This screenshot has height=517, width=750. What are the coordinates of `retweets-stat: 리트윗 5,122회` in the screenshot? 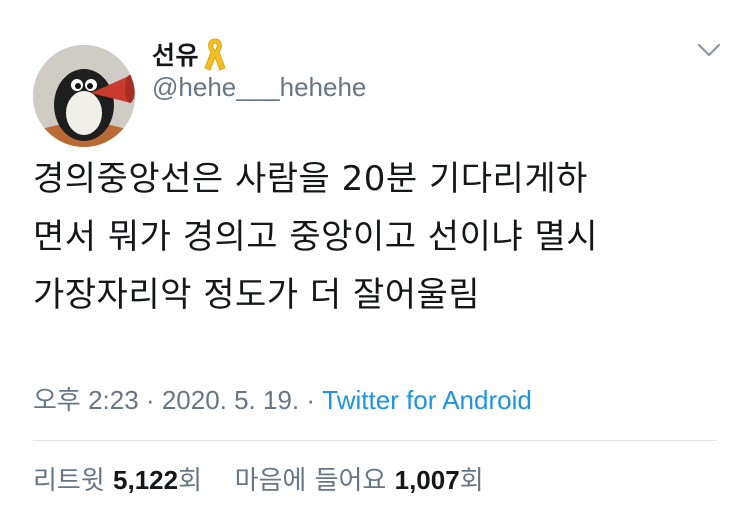 It's located at (121, 480).